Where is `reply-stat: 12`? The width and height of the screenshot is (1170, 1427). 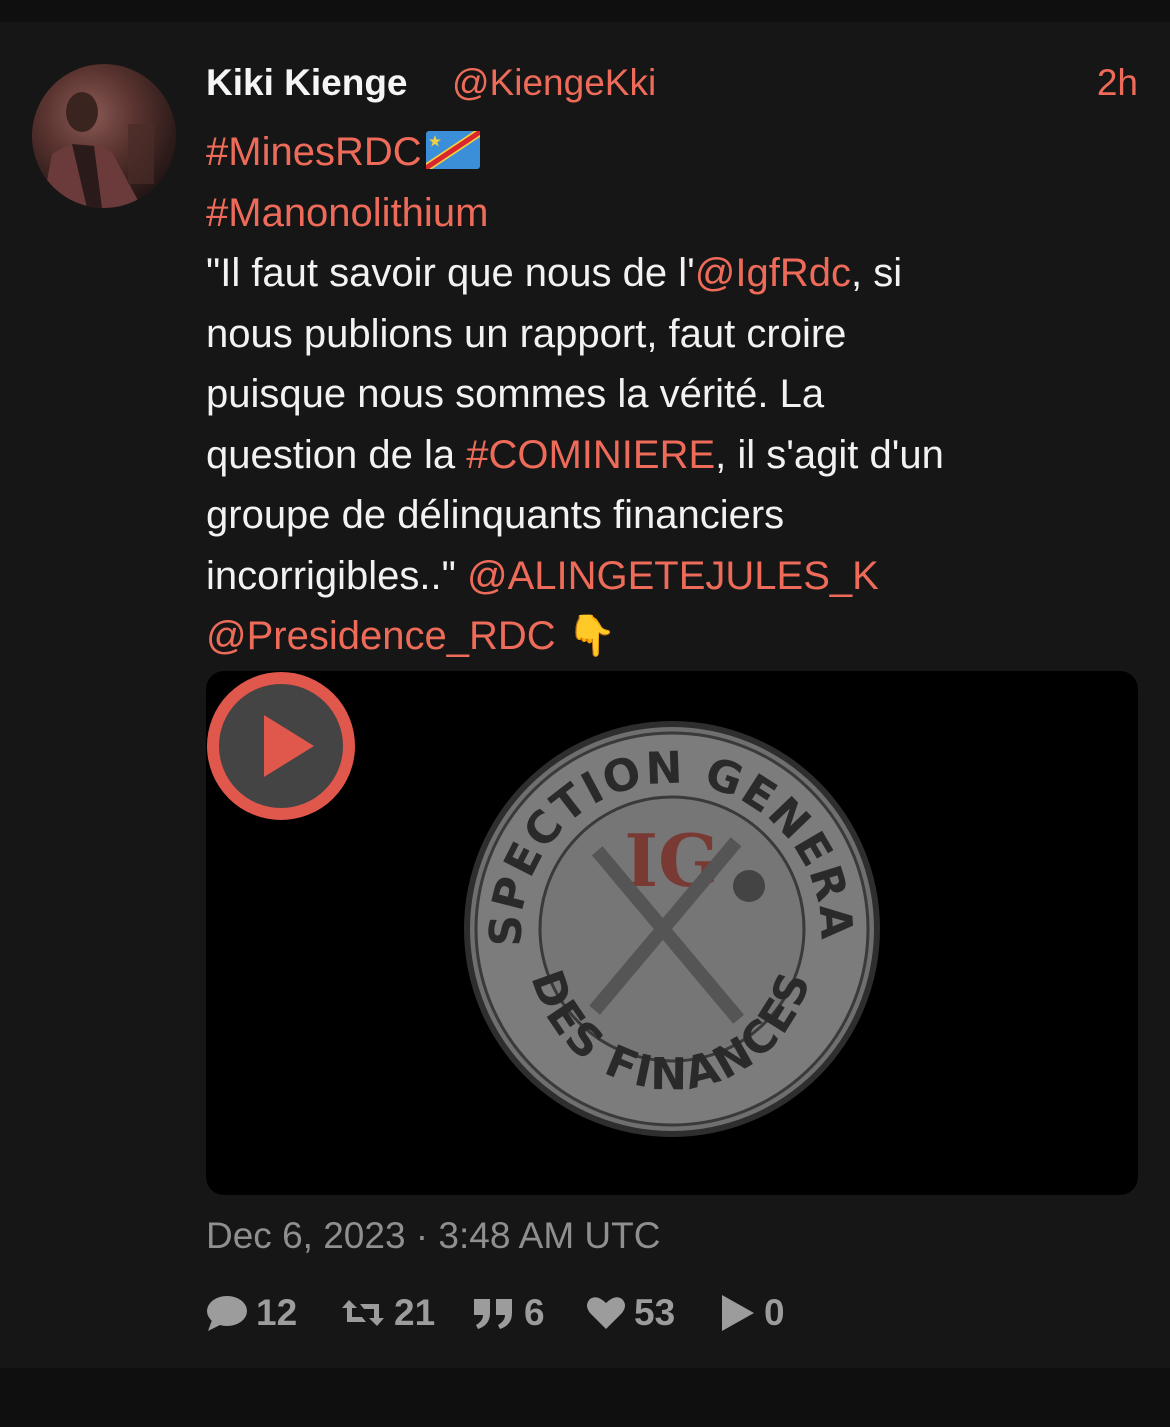
reply-stat: 12 is located at coordinates (251, 1313).